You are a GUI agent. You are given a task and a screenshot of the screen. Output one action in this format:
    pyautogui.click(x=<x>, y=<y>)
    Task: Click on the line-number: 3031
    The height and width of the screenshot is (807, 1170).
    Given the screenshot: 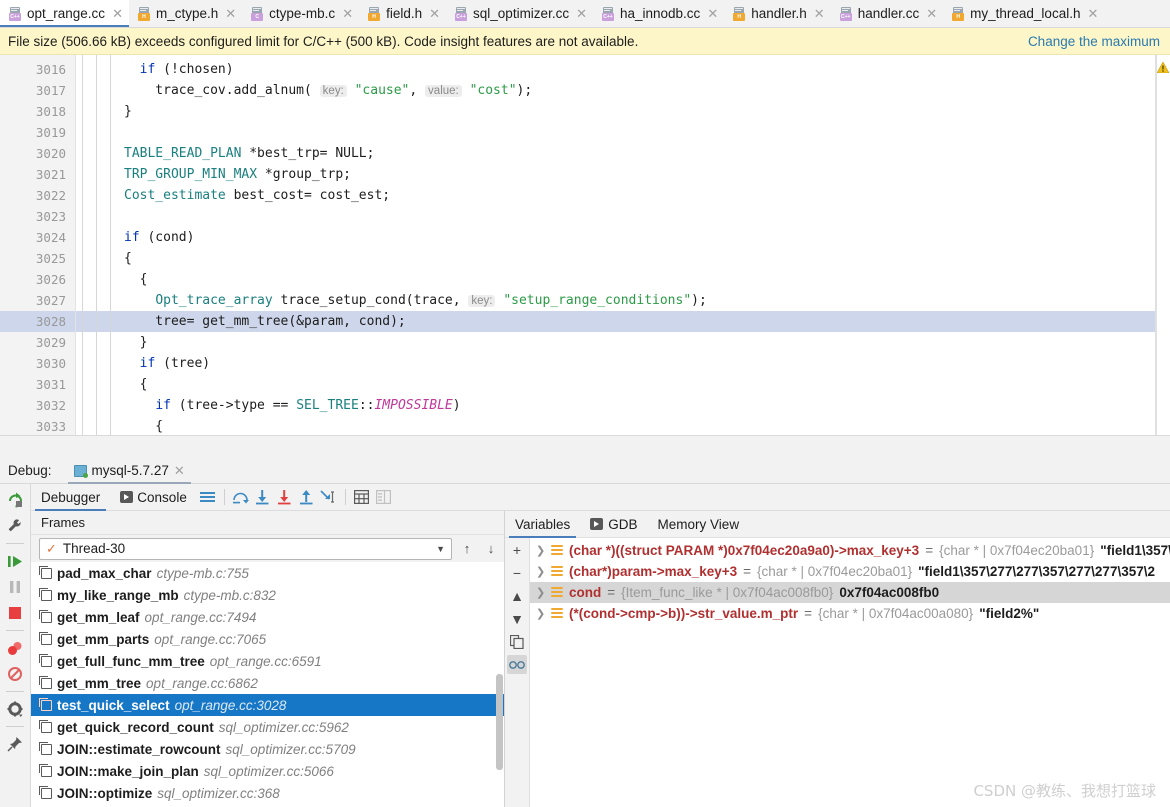 What is the action you would take?
    pyautogui.click(x=37, y=384)
    